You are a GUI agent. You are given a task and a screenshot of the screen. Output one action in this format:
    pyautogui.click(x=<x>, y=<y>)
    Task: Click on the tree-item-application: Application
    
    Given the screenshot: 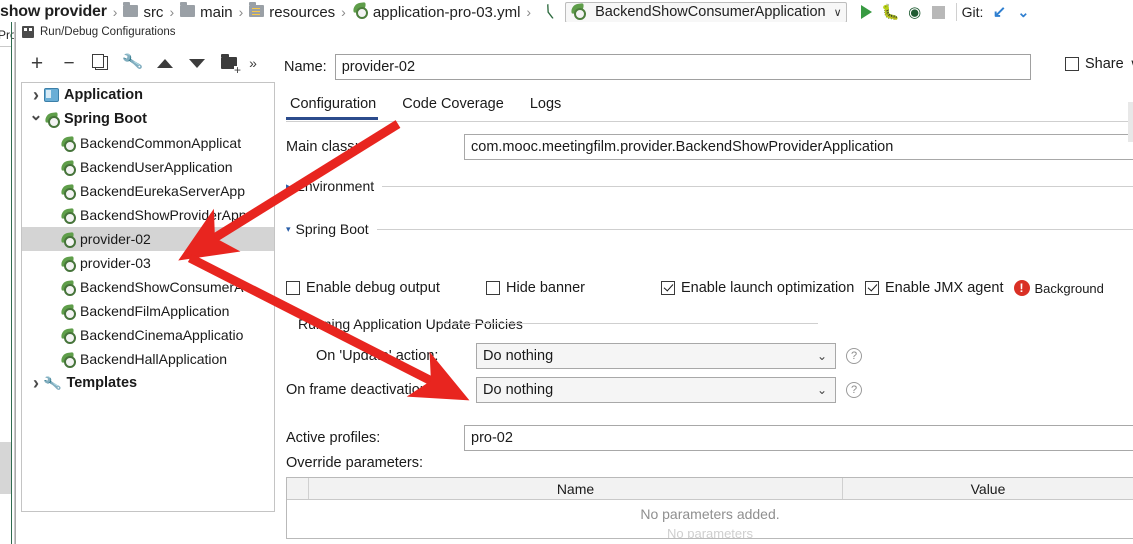 What is the action you would take?
    pyautogui.click(x=148, y=95)
    